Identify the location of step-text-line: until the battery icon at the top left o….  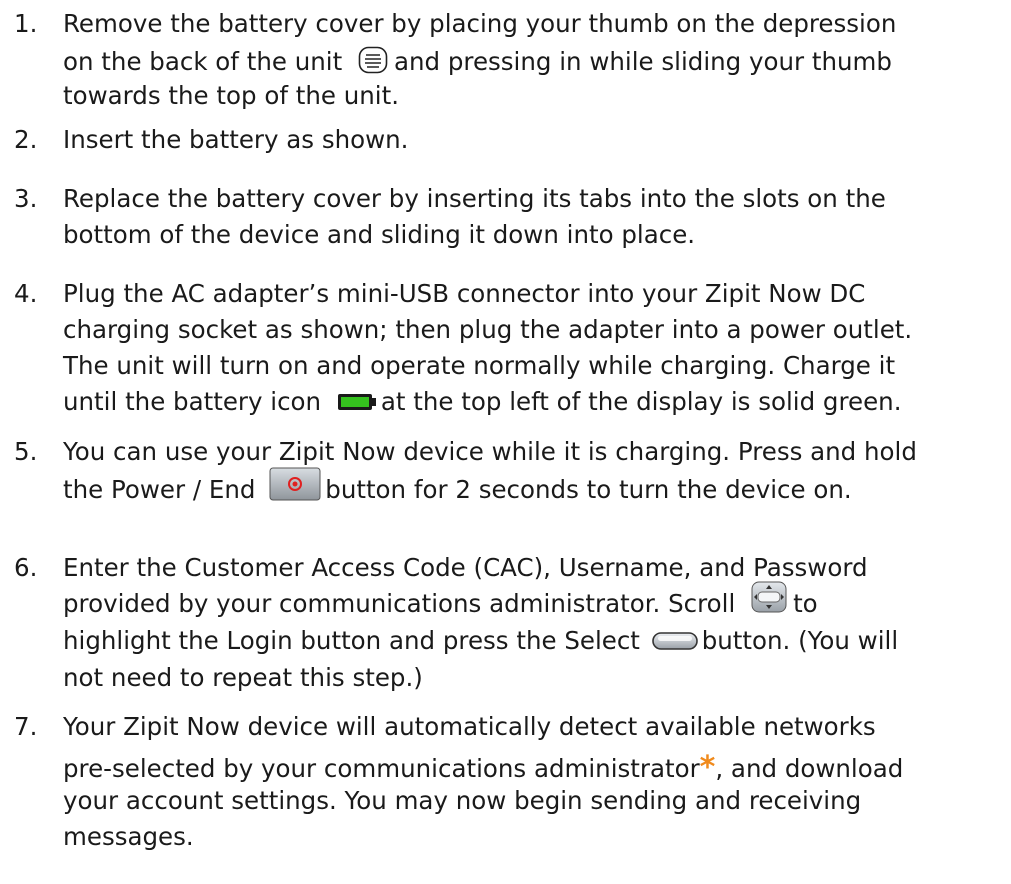
(482, 402).